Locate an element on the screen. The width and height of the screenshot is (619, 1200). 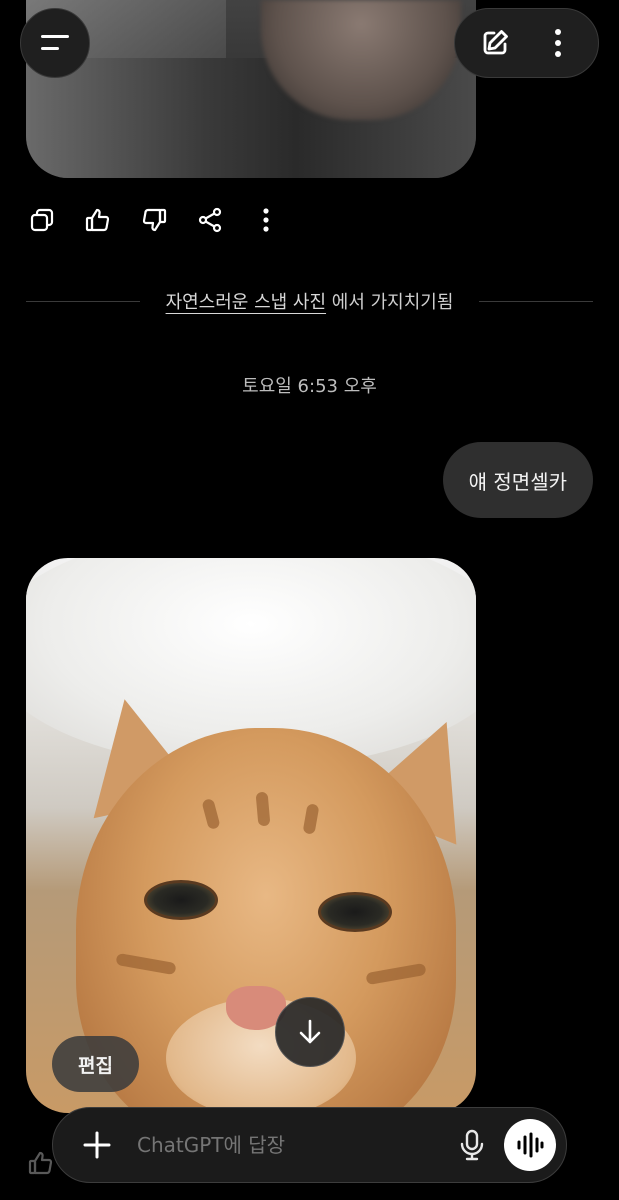
branch-suffix: 에서 가지치기됨 is located at coordinates (392, 302).